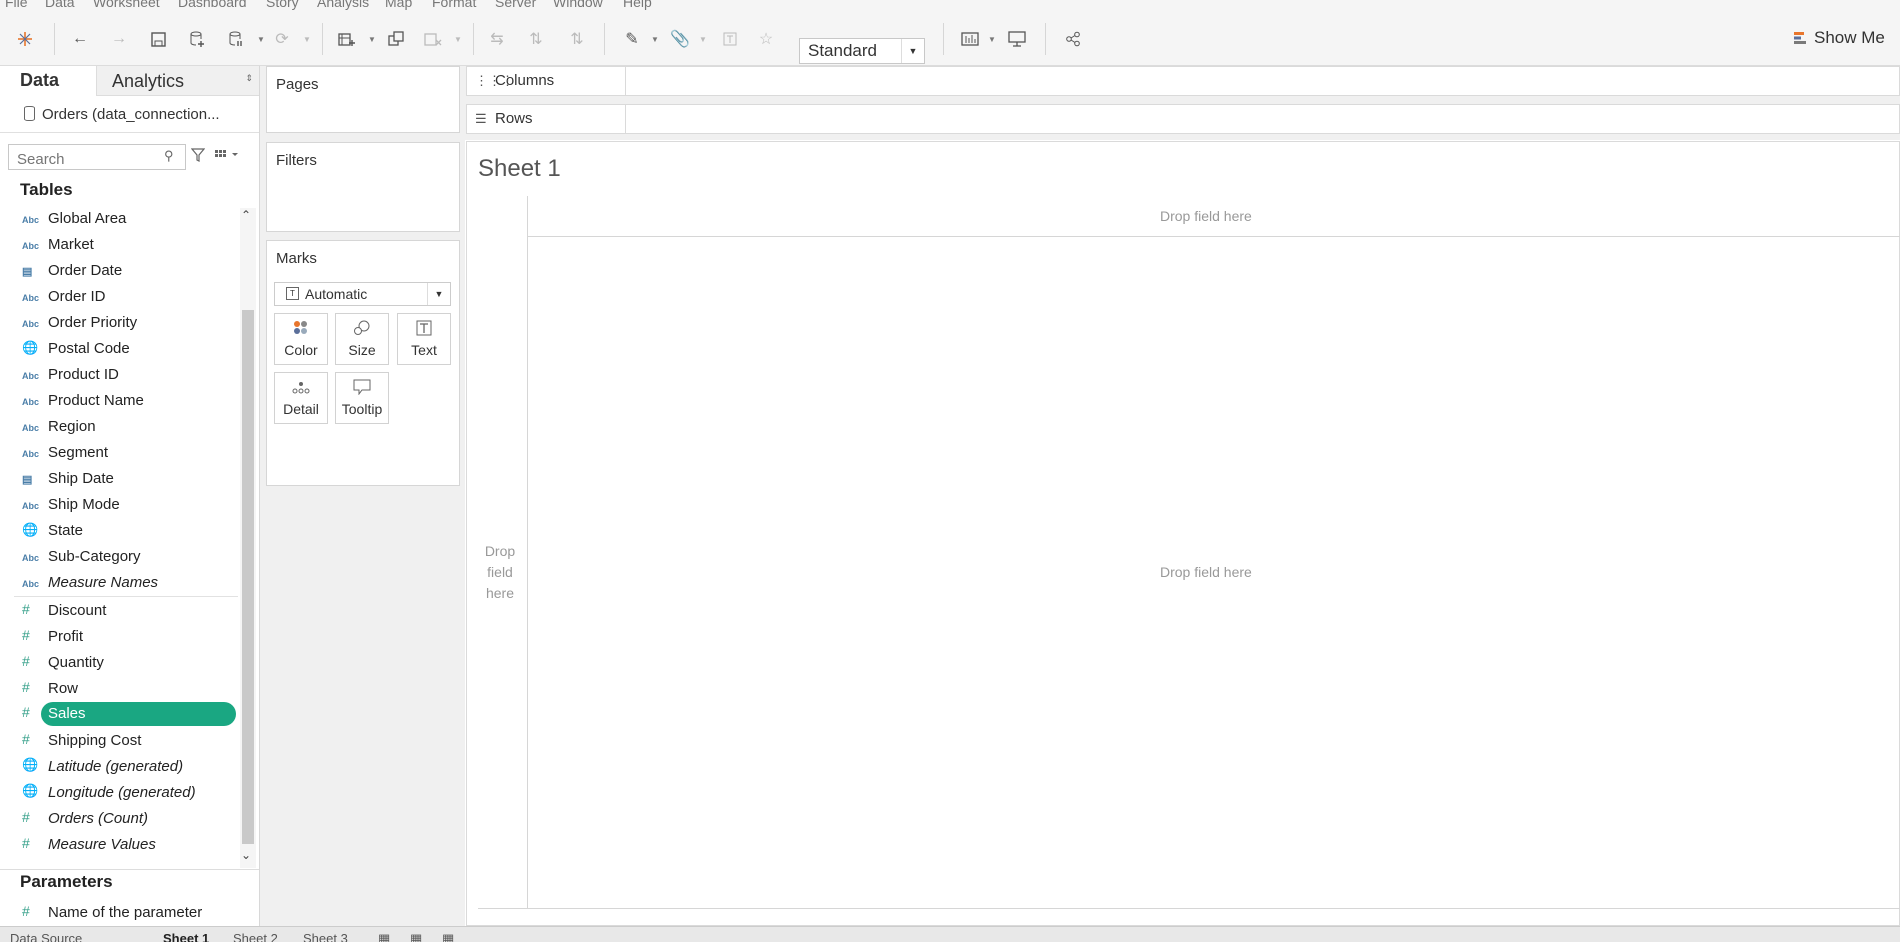  What do you see at coordinates (46, 936) in the screenshot?
I see `tab-data-source: Data Source` at bounding box center [46, 936].